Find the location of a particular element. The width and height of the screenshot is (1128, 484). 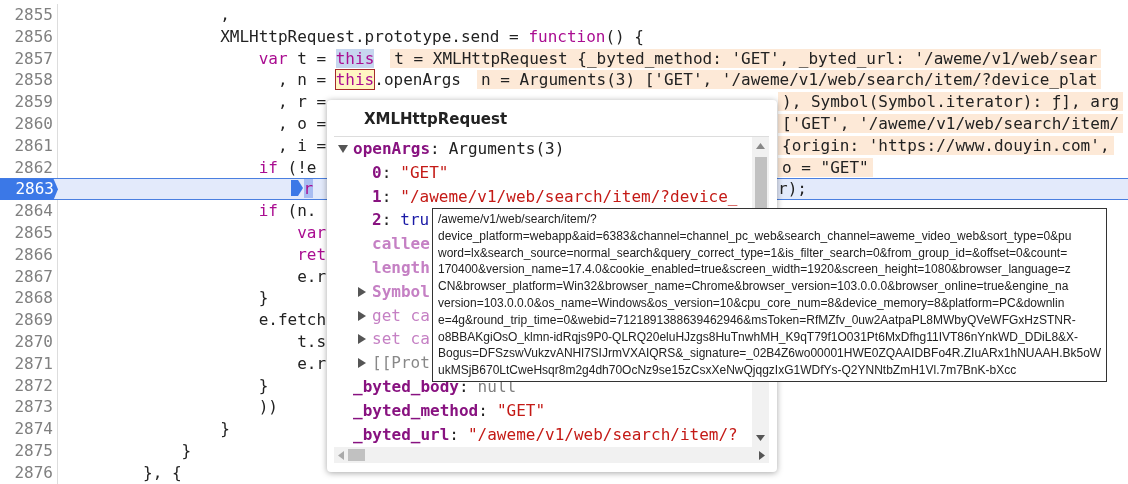

code-text: t = is located at coordinates (312, 58).